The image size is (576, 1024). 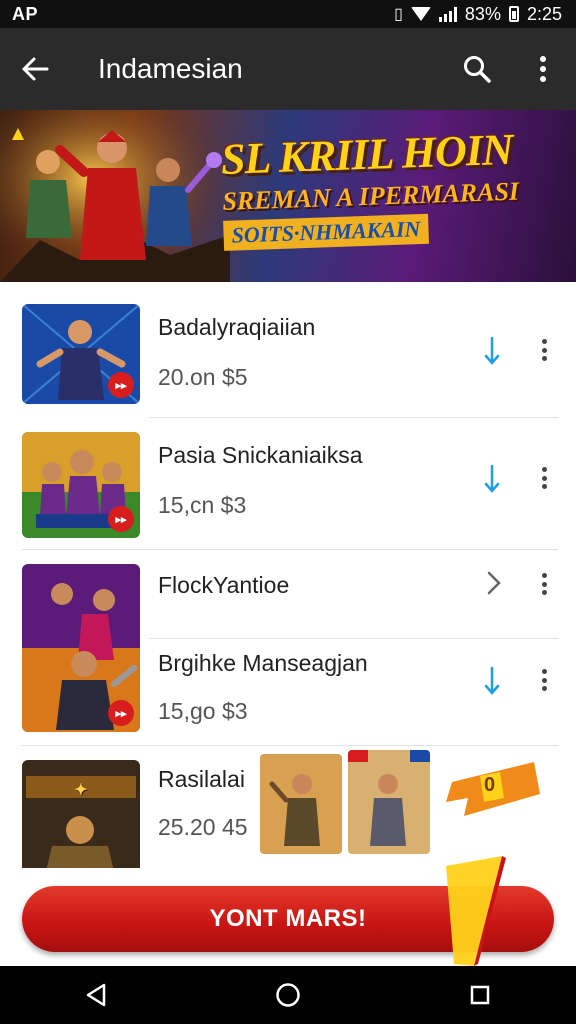 I want to click on game-name: Pasia Snickaniaiksa, so click(x=260, y=455).